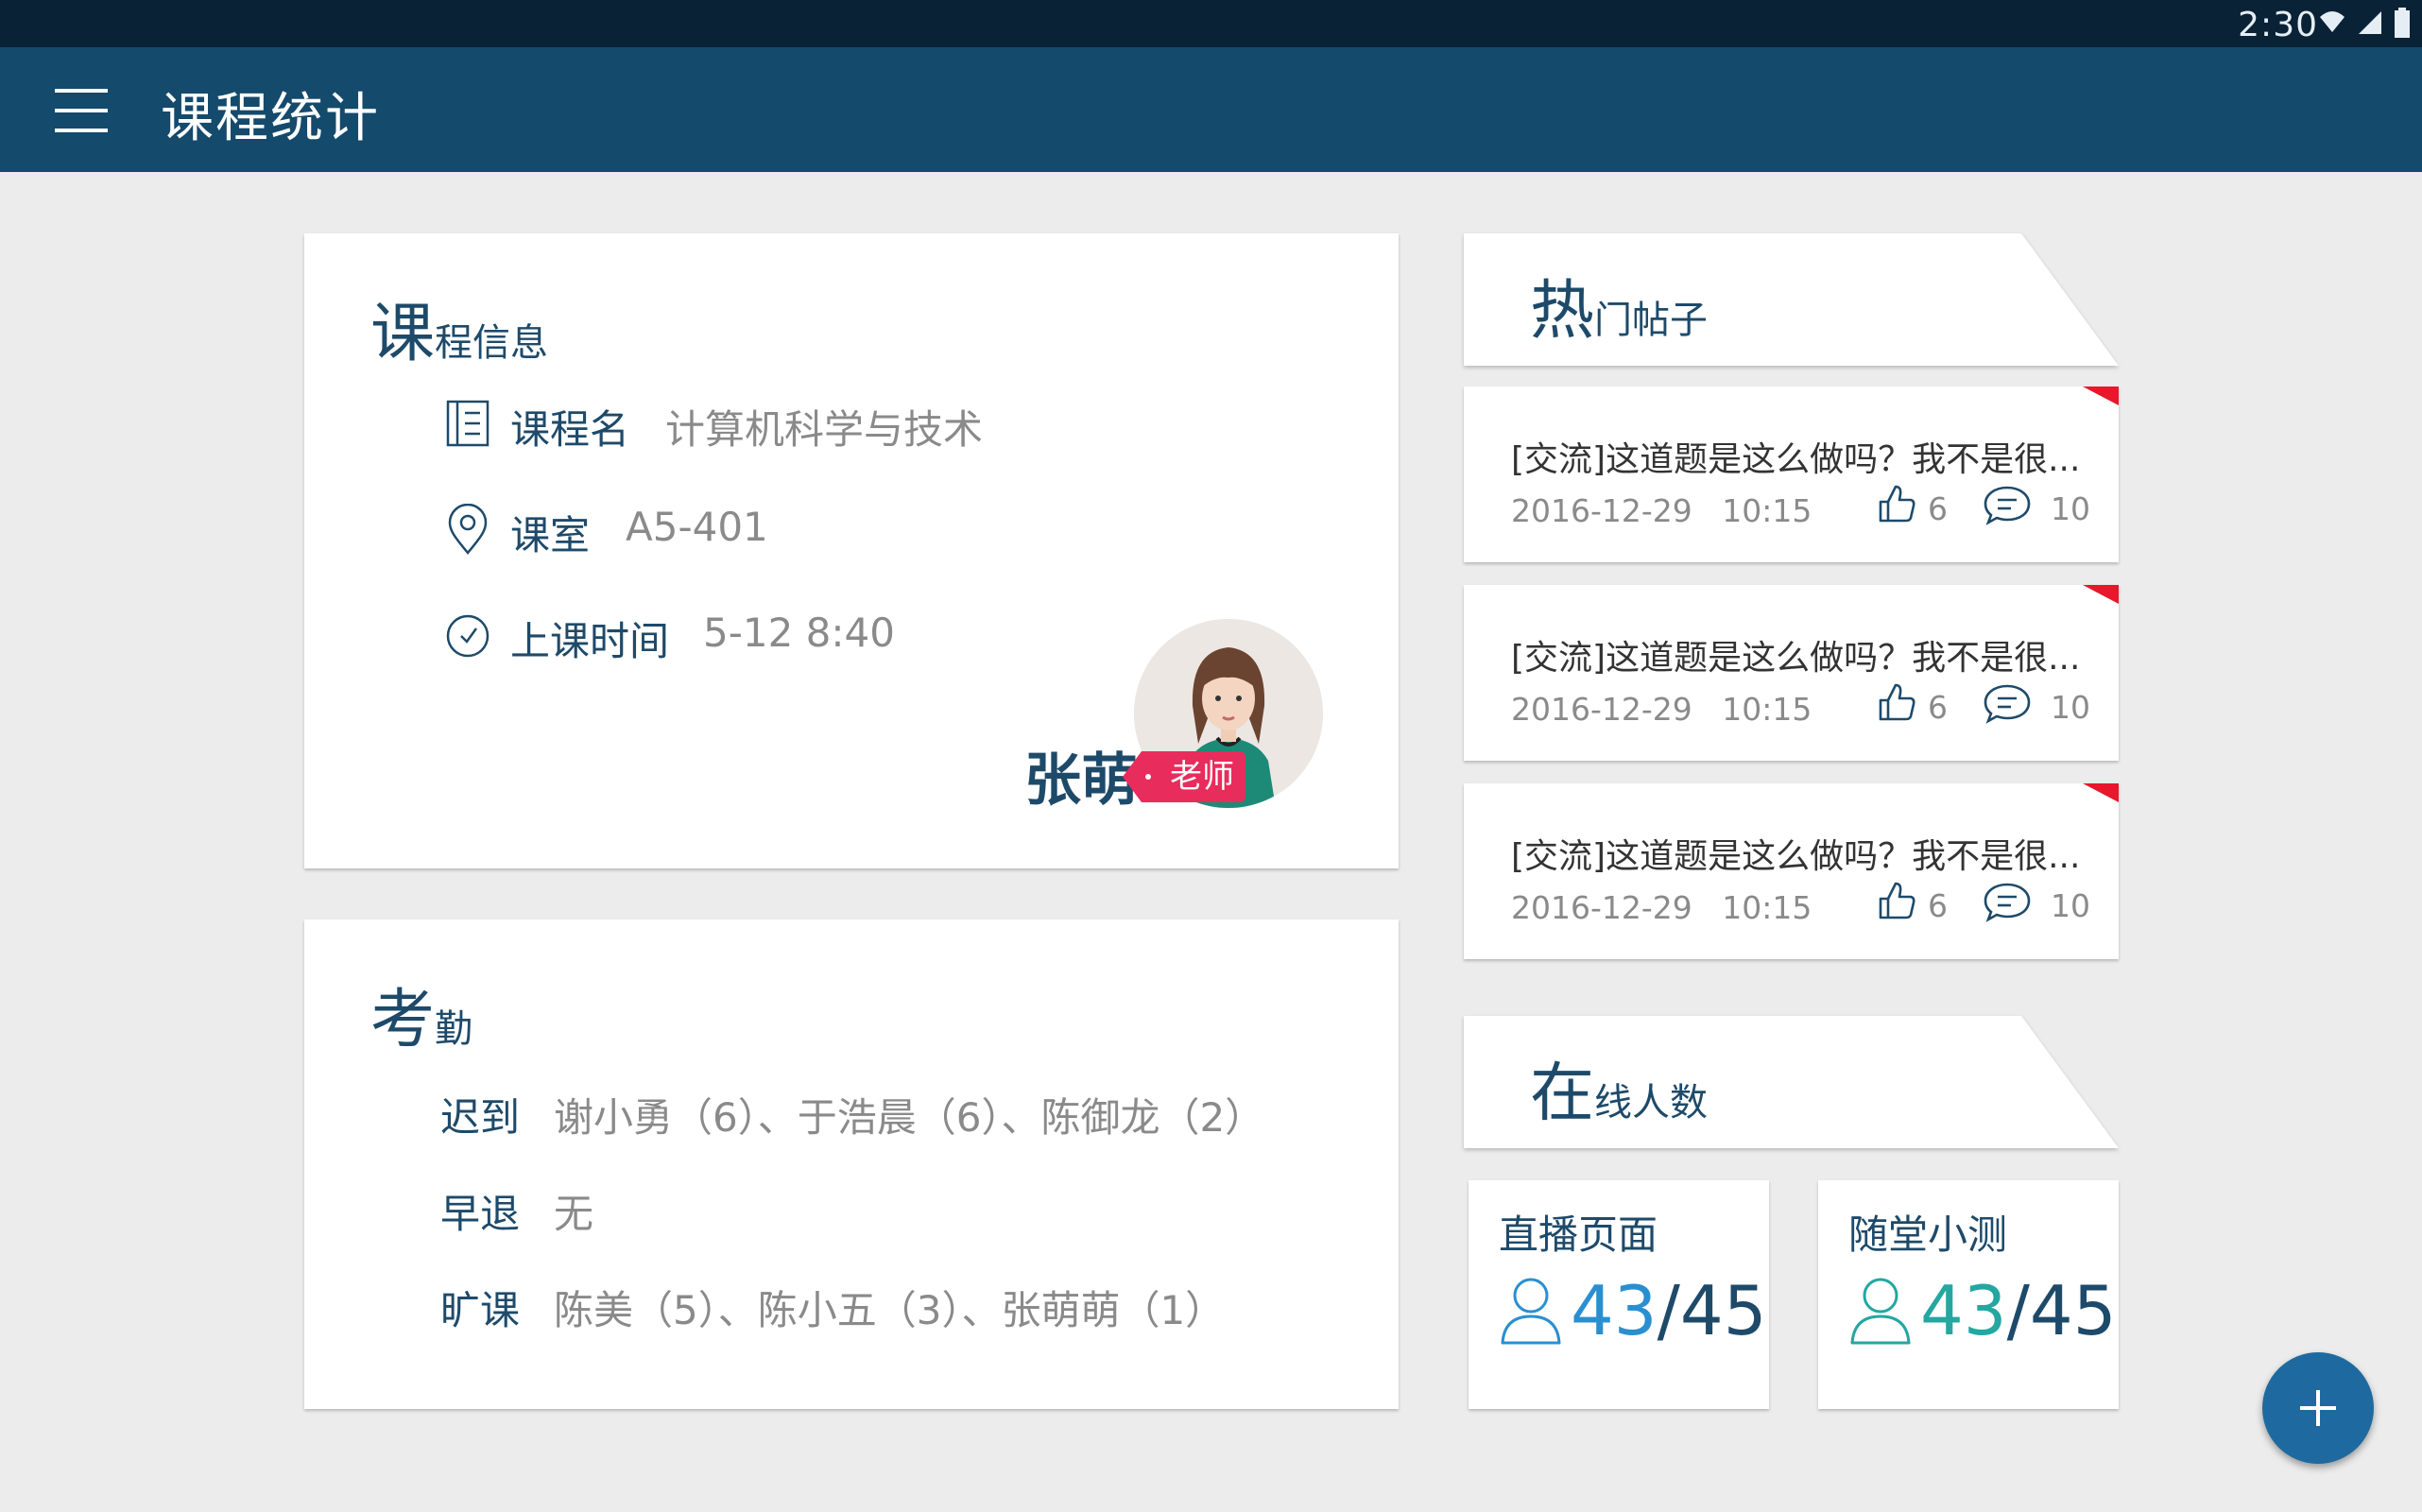  What do you see at coordinates (1578, 1234) in the screenshot?
I see `stat-label: 直播页面` at bounding box center [1578, 1234].